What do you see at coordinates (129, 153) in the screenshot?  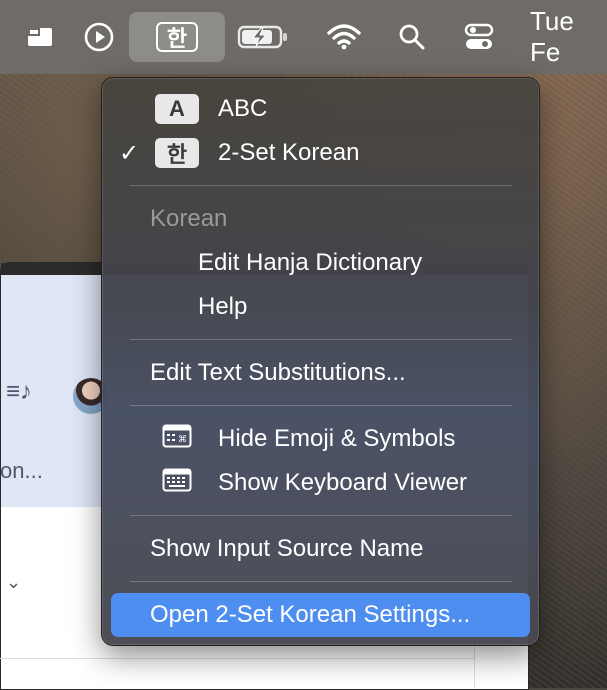 I see `checkmark-icon: ✓` at bounding box center [129, 153].